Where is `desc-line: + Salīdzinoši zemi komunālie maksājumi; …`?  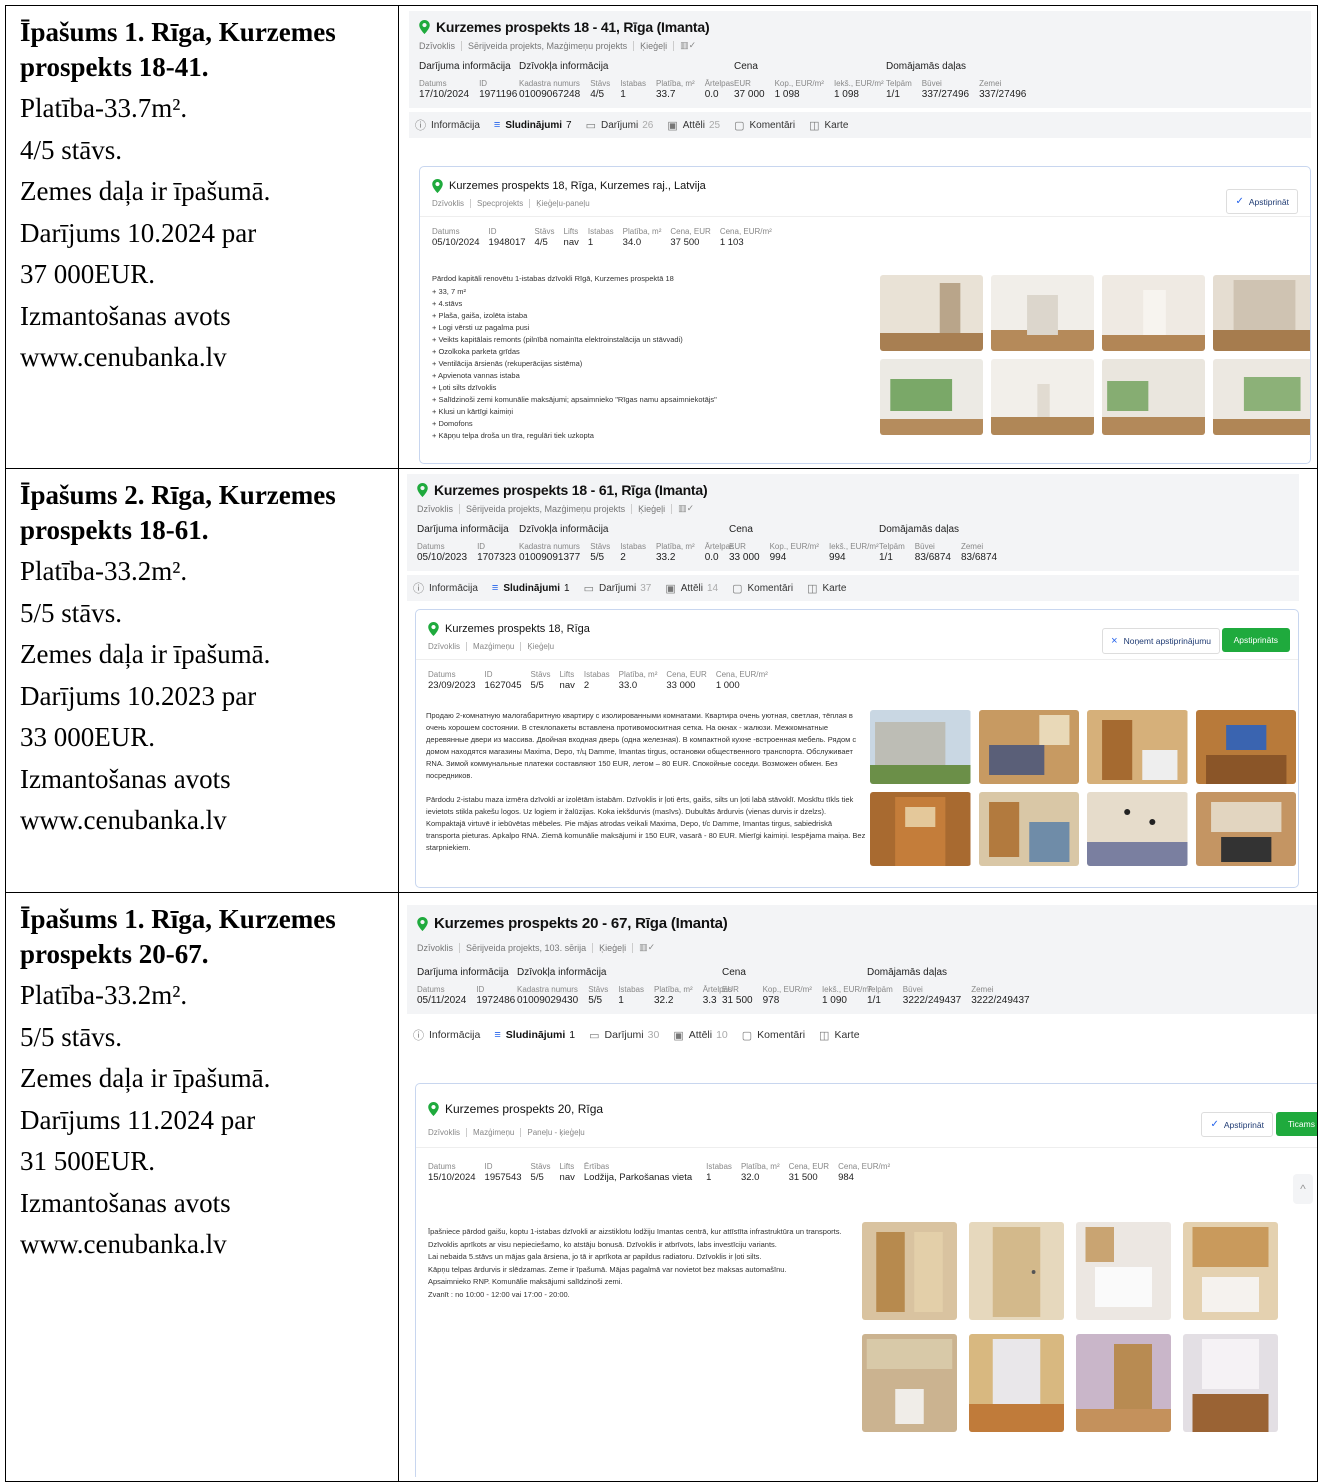
desc-line: + Salīdzinoši zemi komunālie maksājumi; … is located at coordinates (574, 399).